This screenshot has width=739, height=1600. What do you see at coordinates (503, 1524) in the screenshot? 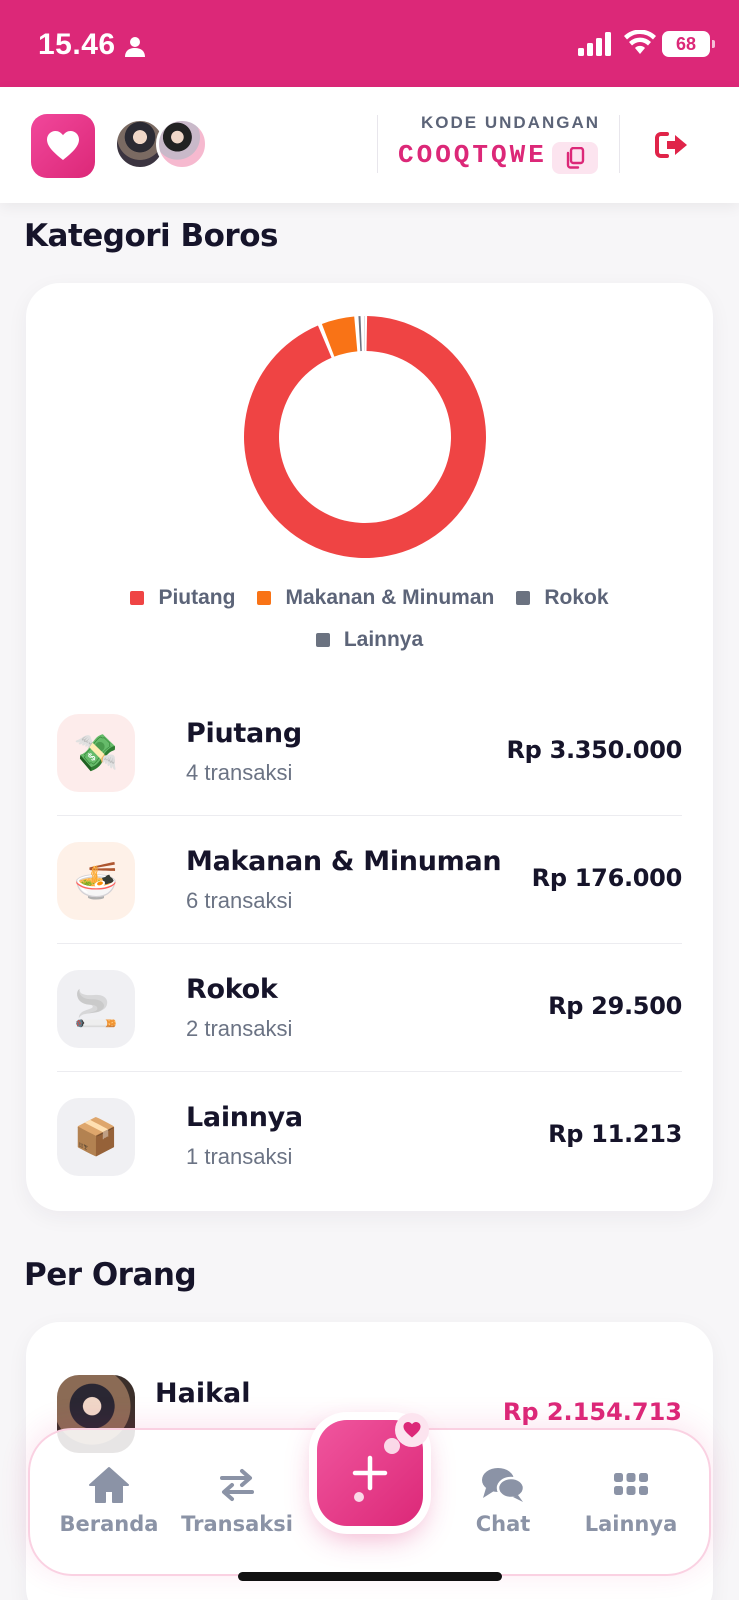
I see `nav-label: Chat` at bounding box center [503, 1524].